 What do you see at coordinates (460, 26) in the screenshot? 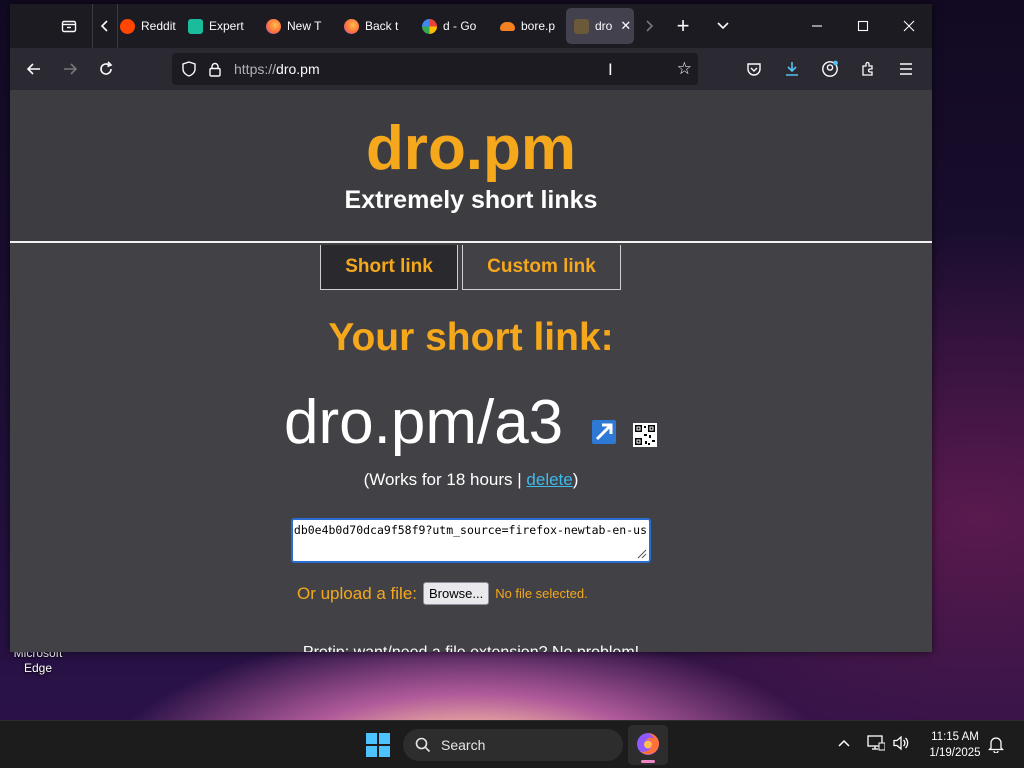
I see `tab-label: d - Go` at bounding box center [460, 26].